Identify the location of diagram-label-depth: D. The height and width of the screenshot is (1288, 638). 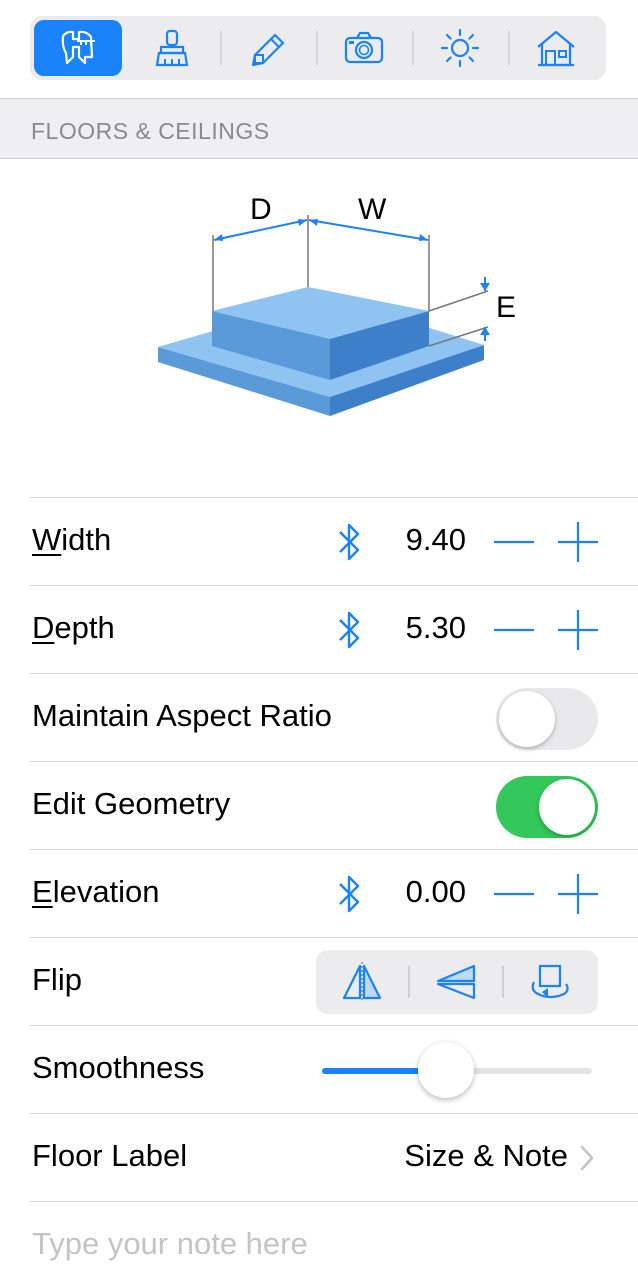
(261, 209).